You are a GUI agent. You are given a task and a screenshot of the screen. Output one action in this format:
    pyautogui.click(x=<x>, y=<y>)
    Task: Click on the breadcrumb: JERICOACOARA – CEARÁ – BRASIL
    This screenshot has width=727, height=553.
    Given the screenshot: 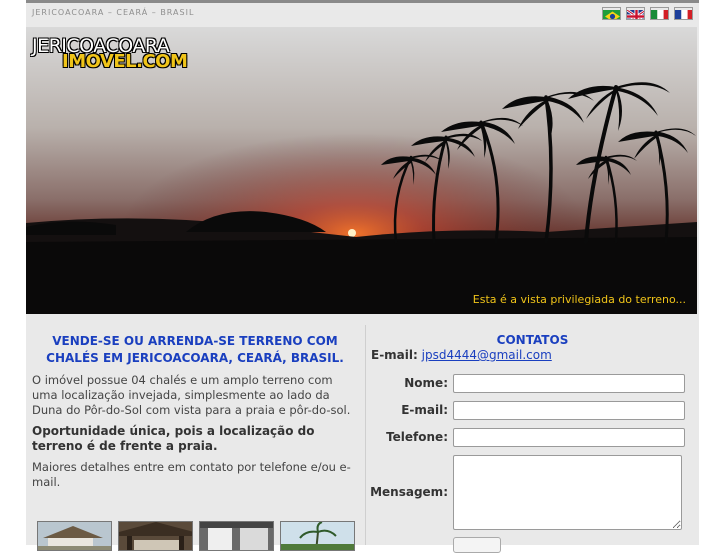 What is the action you would take?
    pyautogui.click(x=113, y=12)
    